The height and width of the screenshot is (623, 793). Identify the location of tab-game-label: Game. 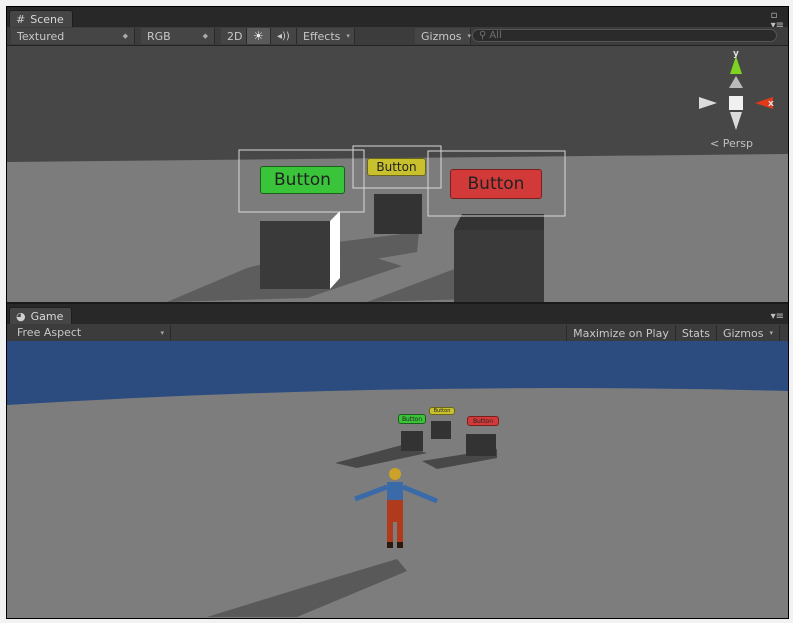
(47, 316).